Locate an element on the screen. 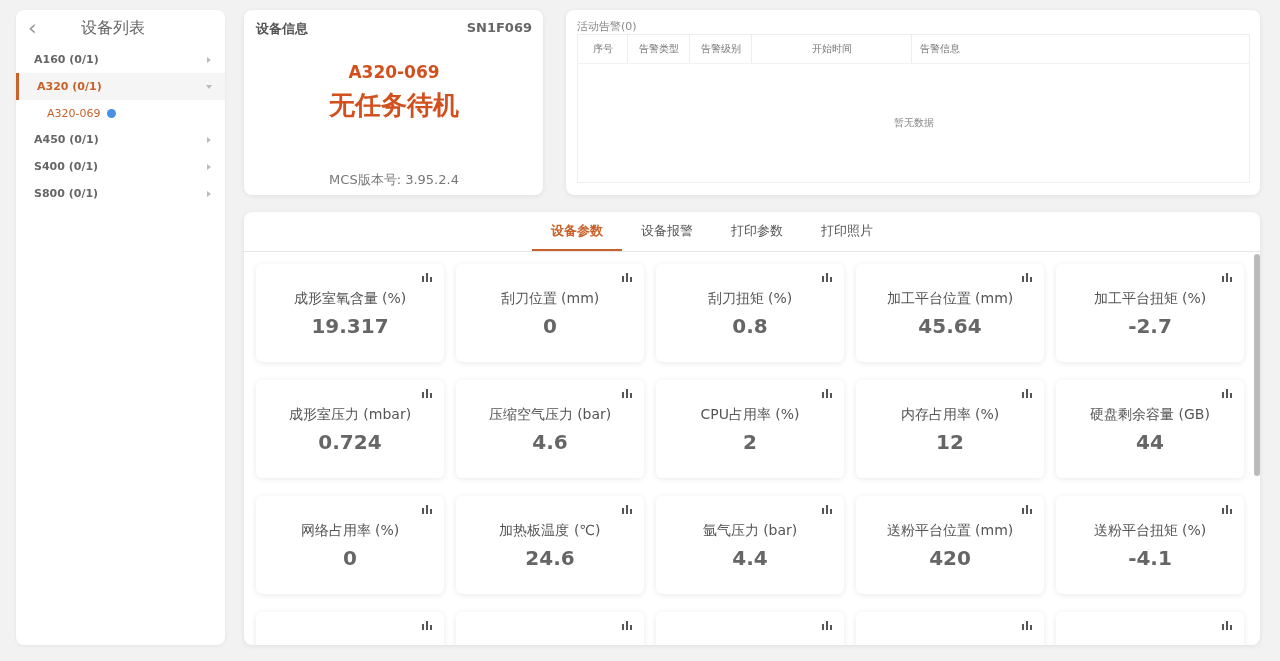 The height and width of the screenshot is (661, 1280). parameter-label: 压缩空气压力 (bar) is located at coordinates (550, 415).